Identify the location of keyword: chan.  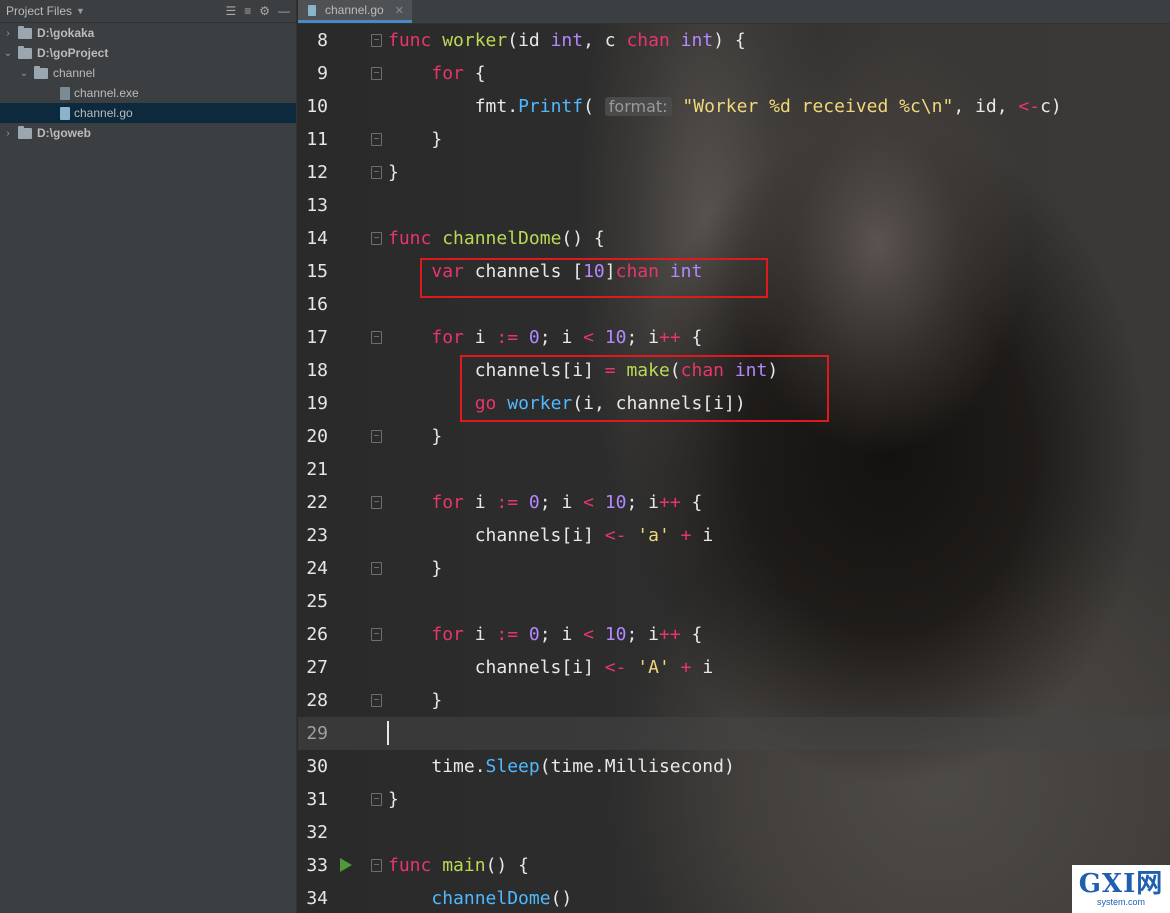
(648, 40).